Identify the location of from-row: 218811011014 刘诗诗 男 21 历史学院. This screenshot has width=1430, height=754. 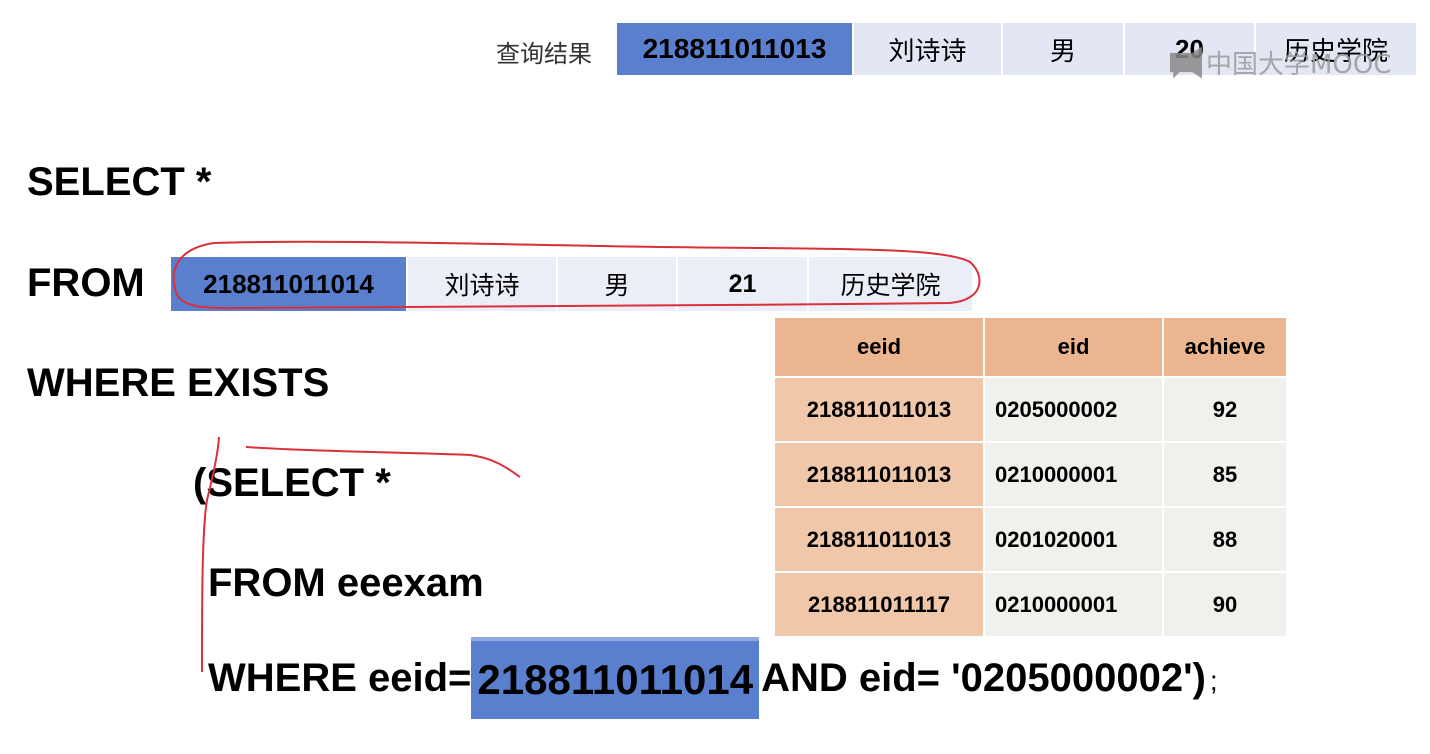
(572, 284).